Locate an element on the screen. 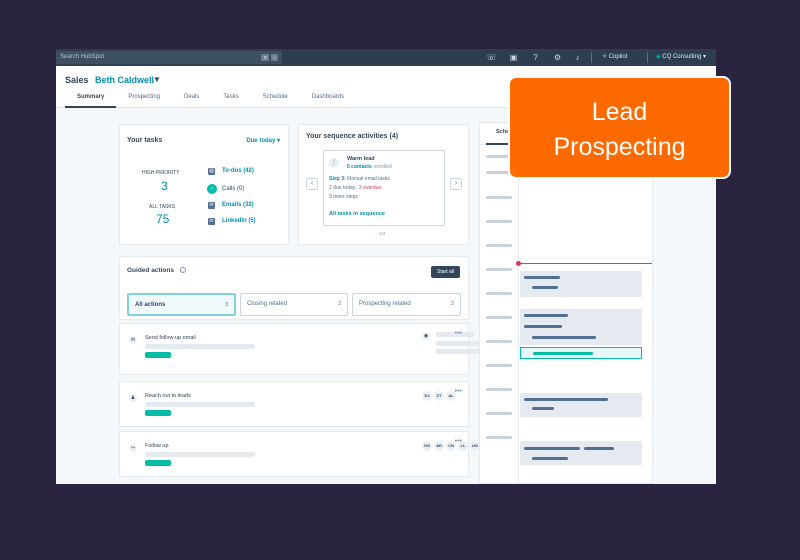  settings-gear-icon: ⚙ is located at coordinates (557, 57).